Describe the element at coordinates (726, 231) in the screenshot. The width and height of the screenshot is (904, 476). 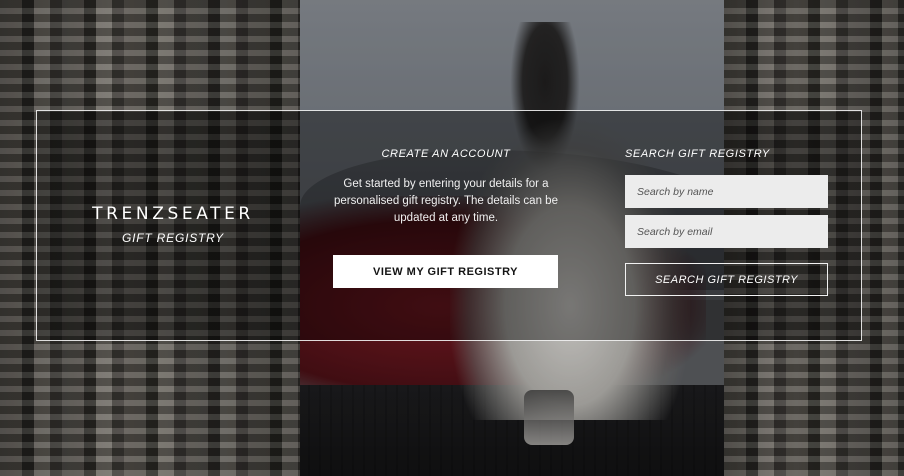
I see `search-by-email-input` at that location.